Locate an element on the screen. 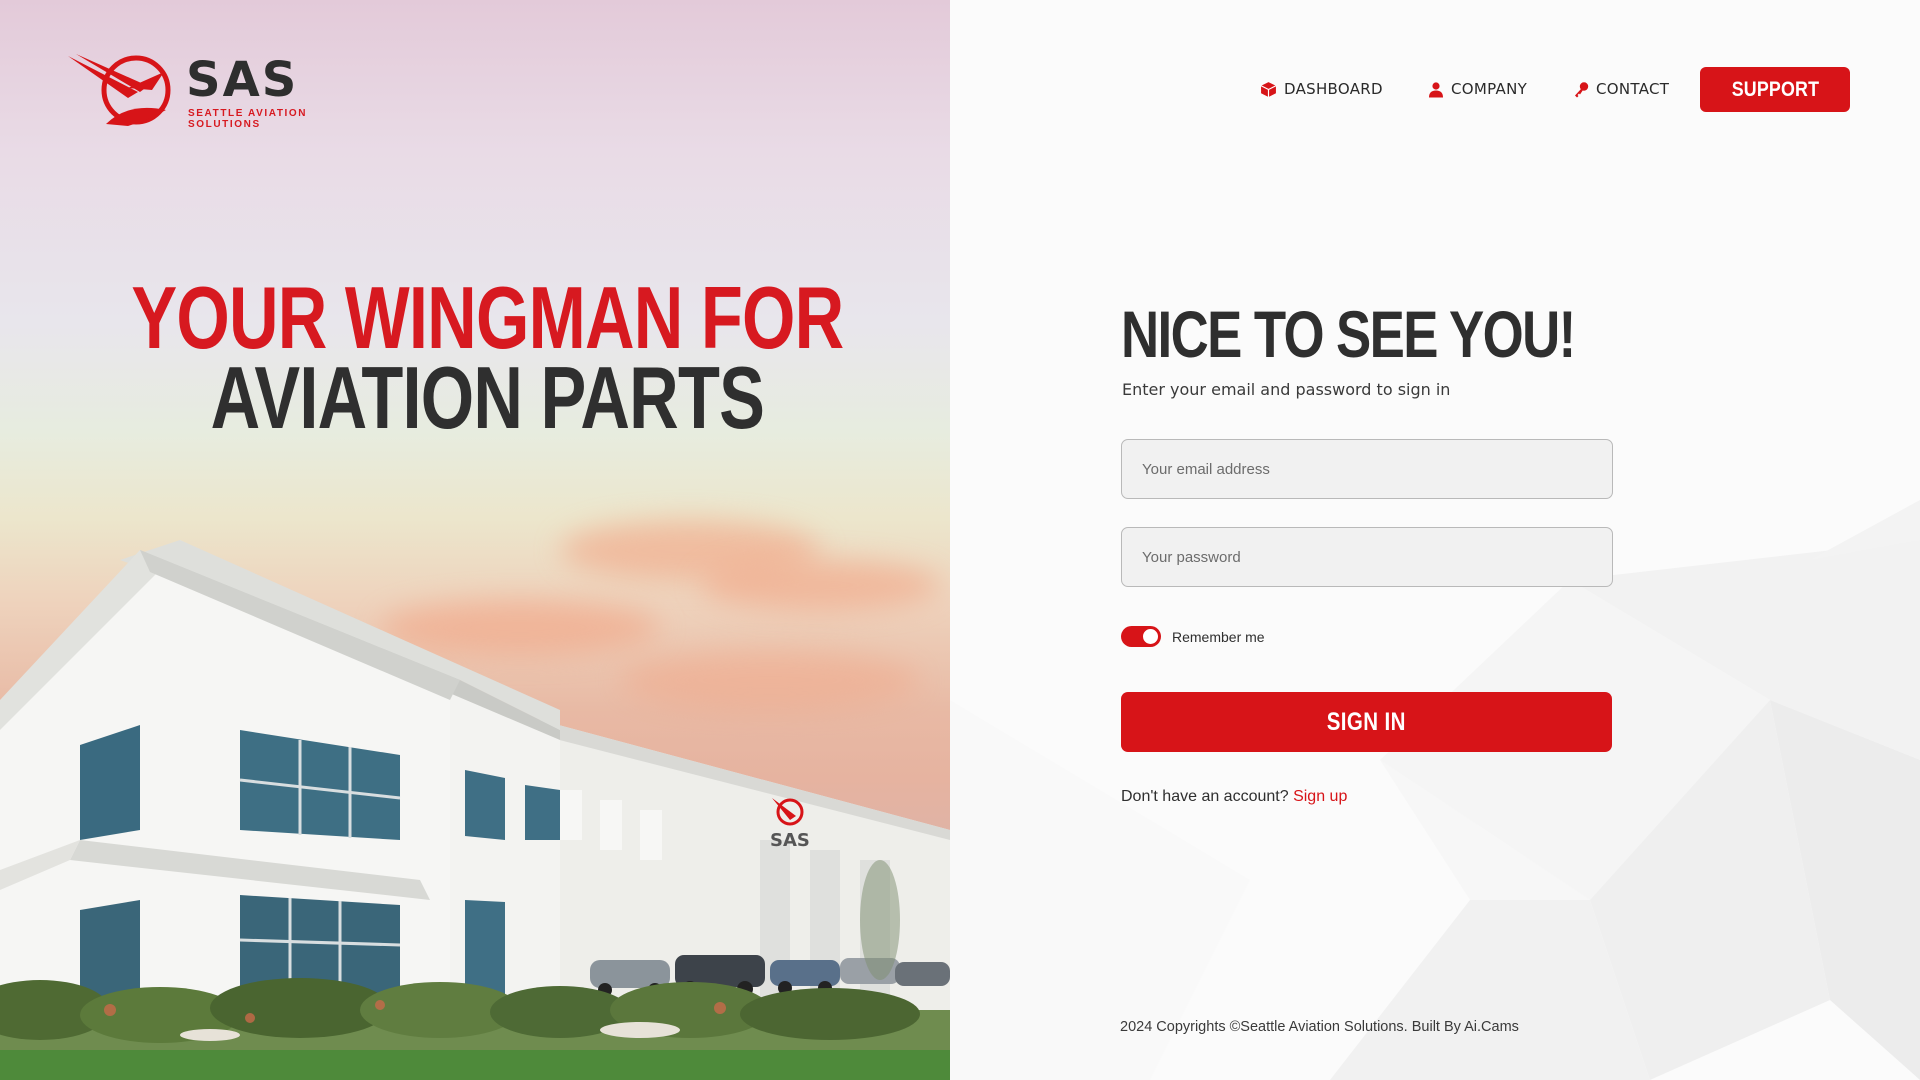 This screenshot has height=1080, width=1920. toggle-switch is located at coordinates (1141, 636).